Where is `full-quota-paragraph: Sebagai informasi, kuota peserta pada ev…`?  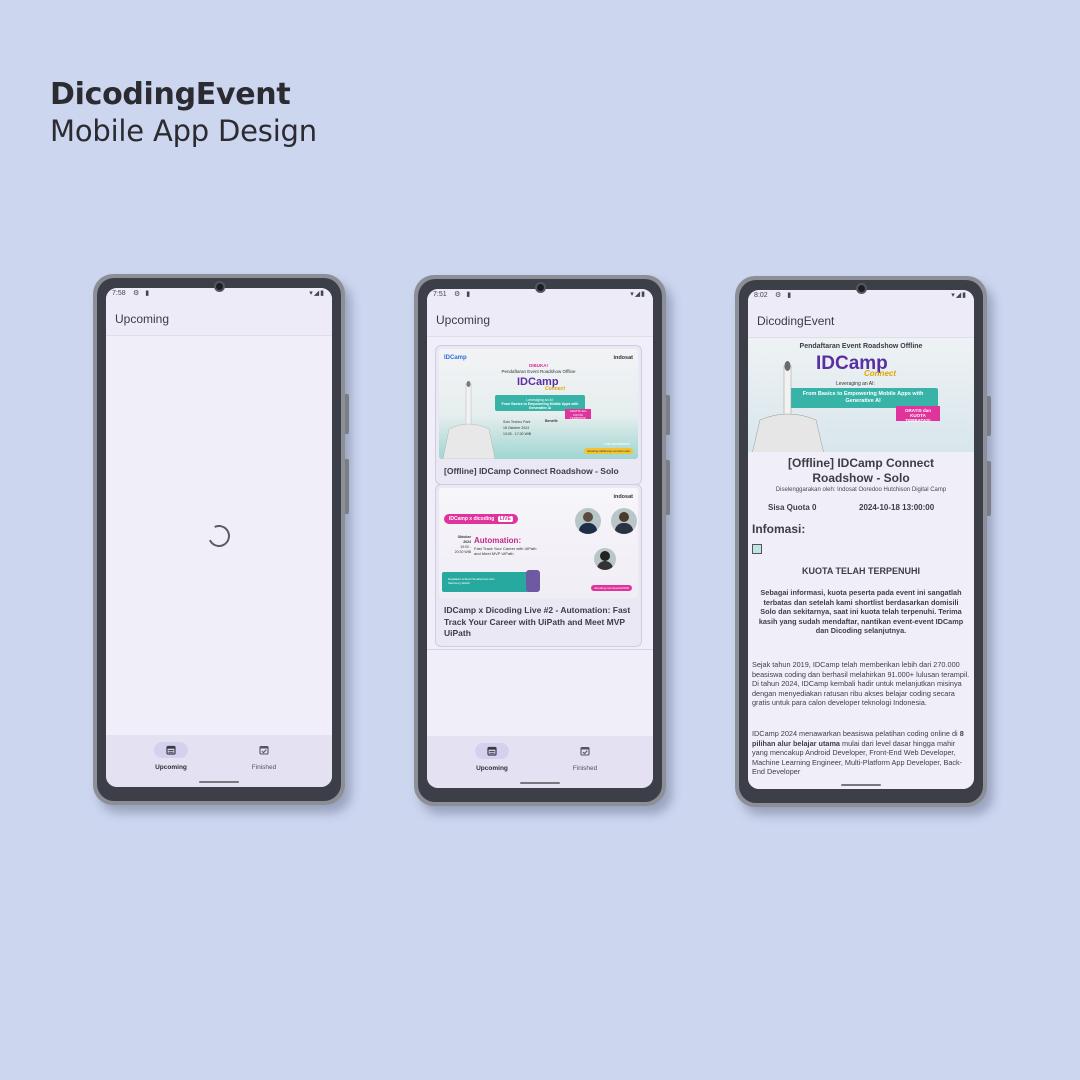 full-quota-paragraph: Sebagai informasi, kuota peserta pada ev… is located at coordinates (861, 611).